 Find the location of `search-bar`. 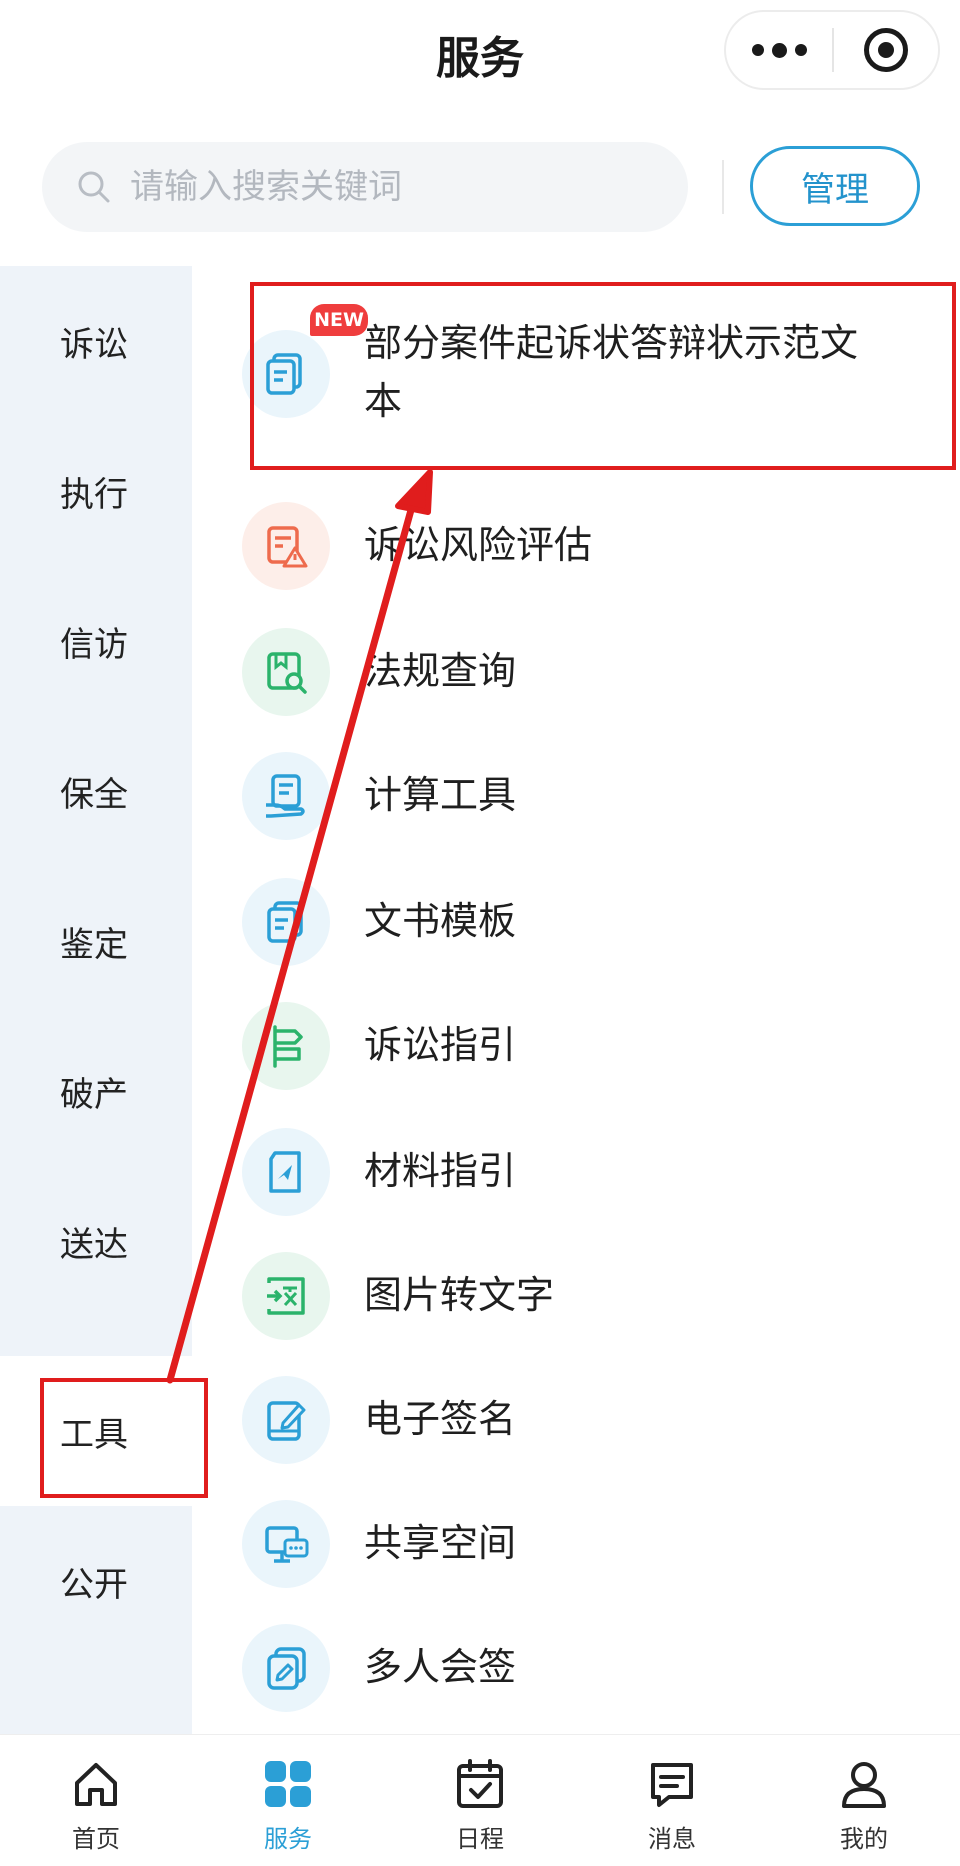

search-bar is located at coordinates (365, 187).